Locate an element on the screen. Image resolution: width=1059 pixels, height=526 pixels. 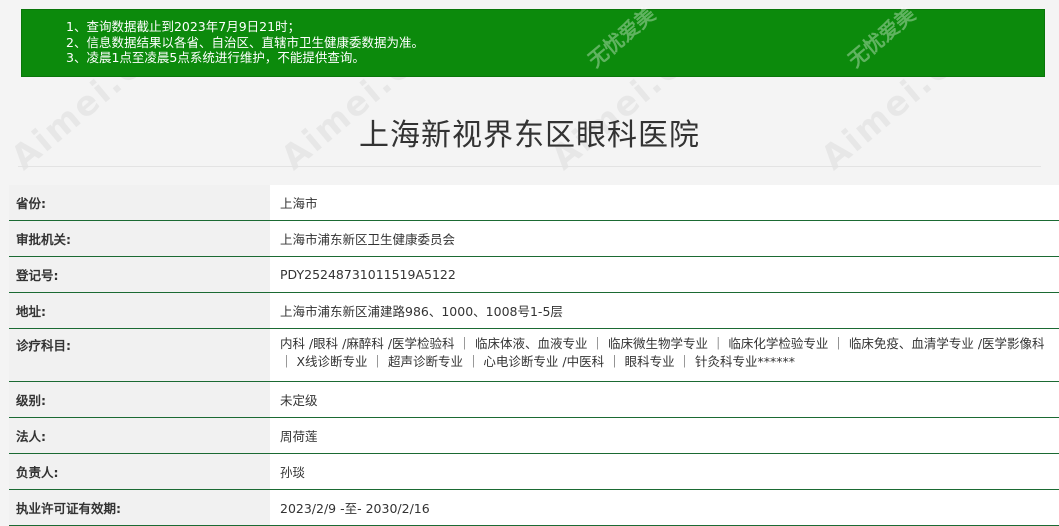
row-value: 上海市 is located at coordinates (664, 202).